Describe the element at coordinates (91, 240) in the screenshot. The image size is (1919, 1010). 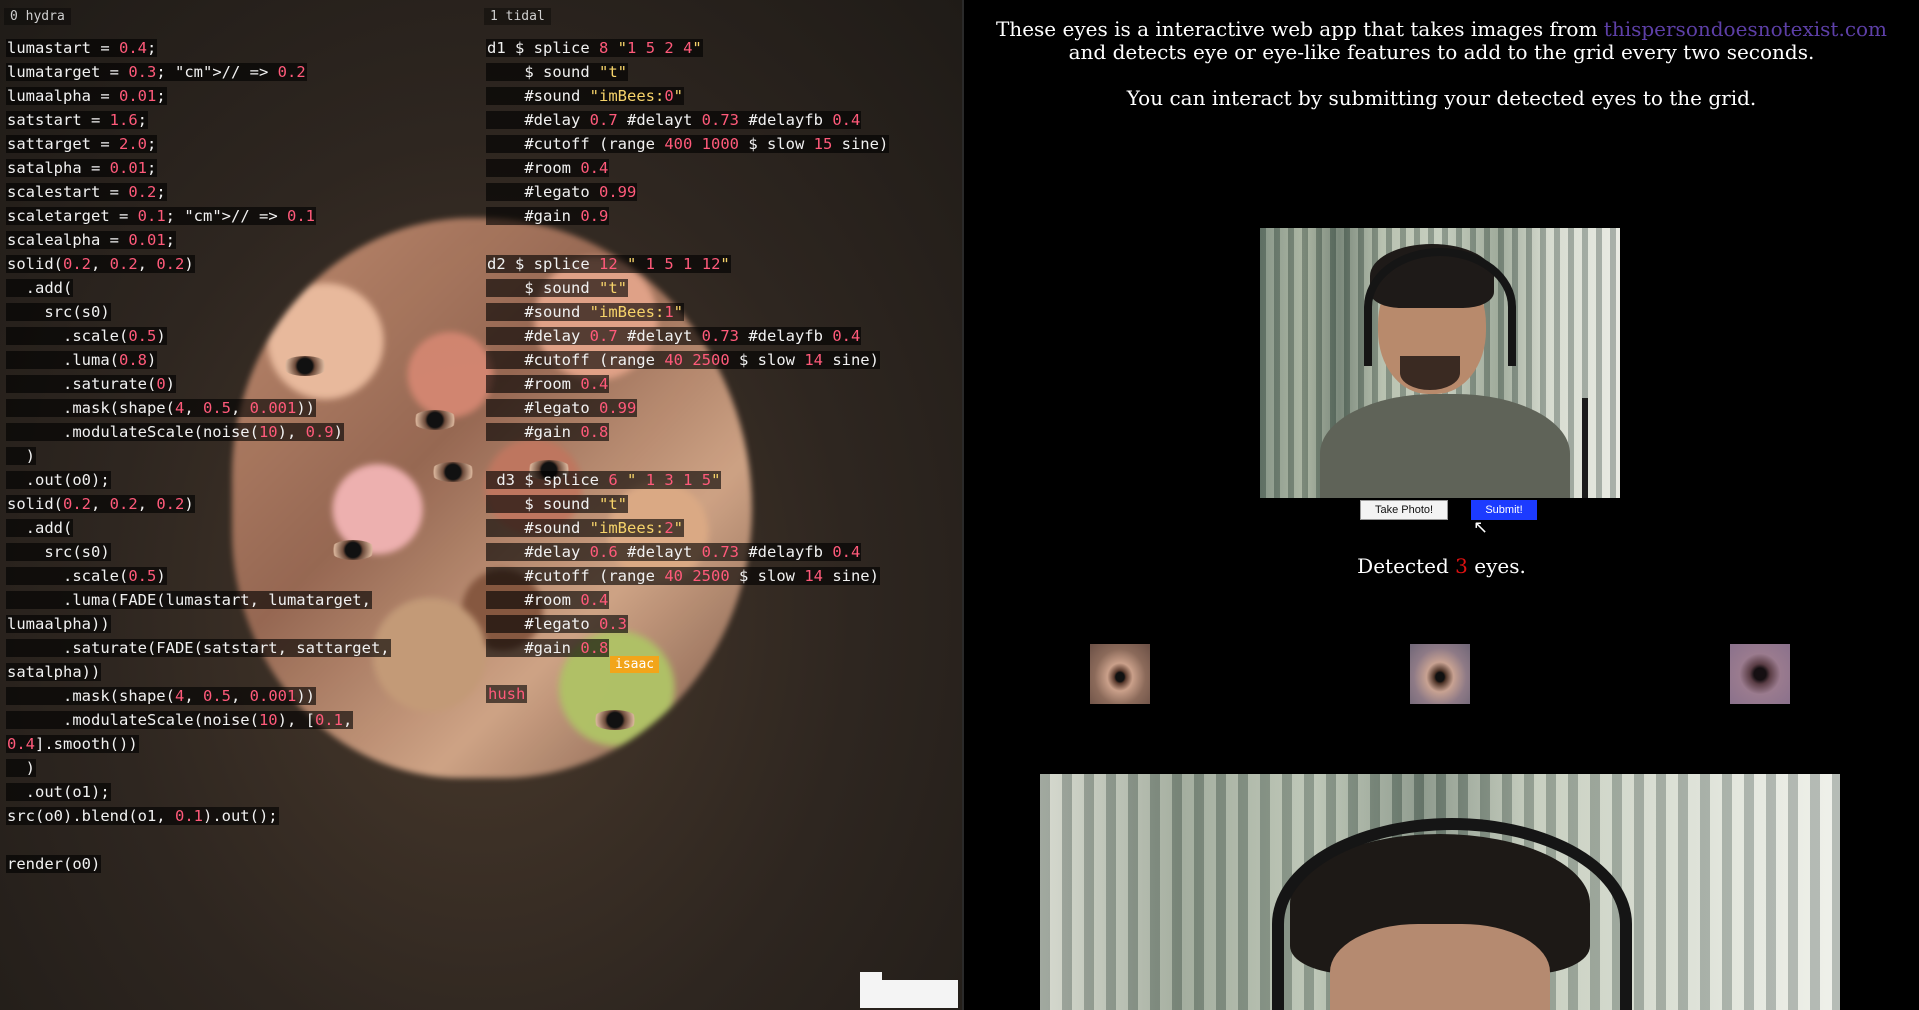
I see `code-line-text: scalealpha = 0.01;` at that location.